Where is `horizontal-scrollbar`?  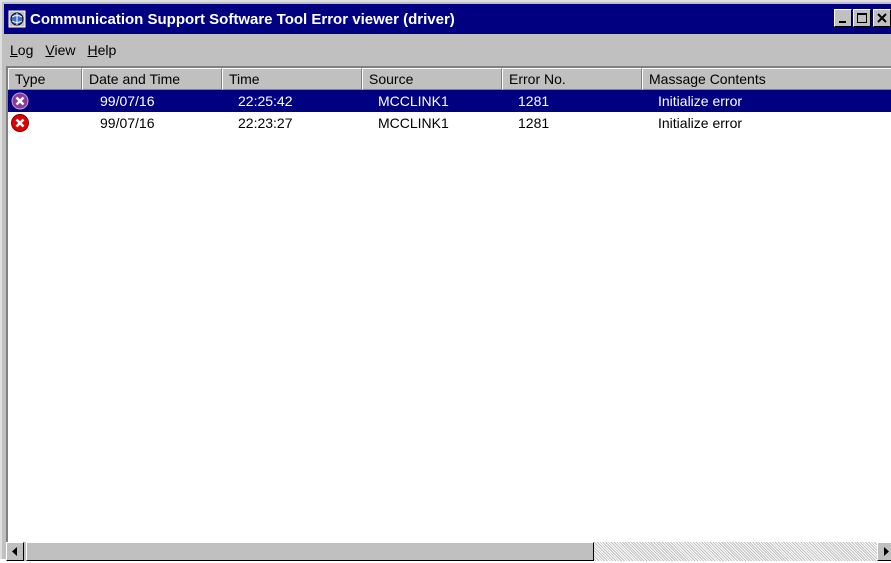
horizontal-scrollbar is located at coordinates (448, 551).